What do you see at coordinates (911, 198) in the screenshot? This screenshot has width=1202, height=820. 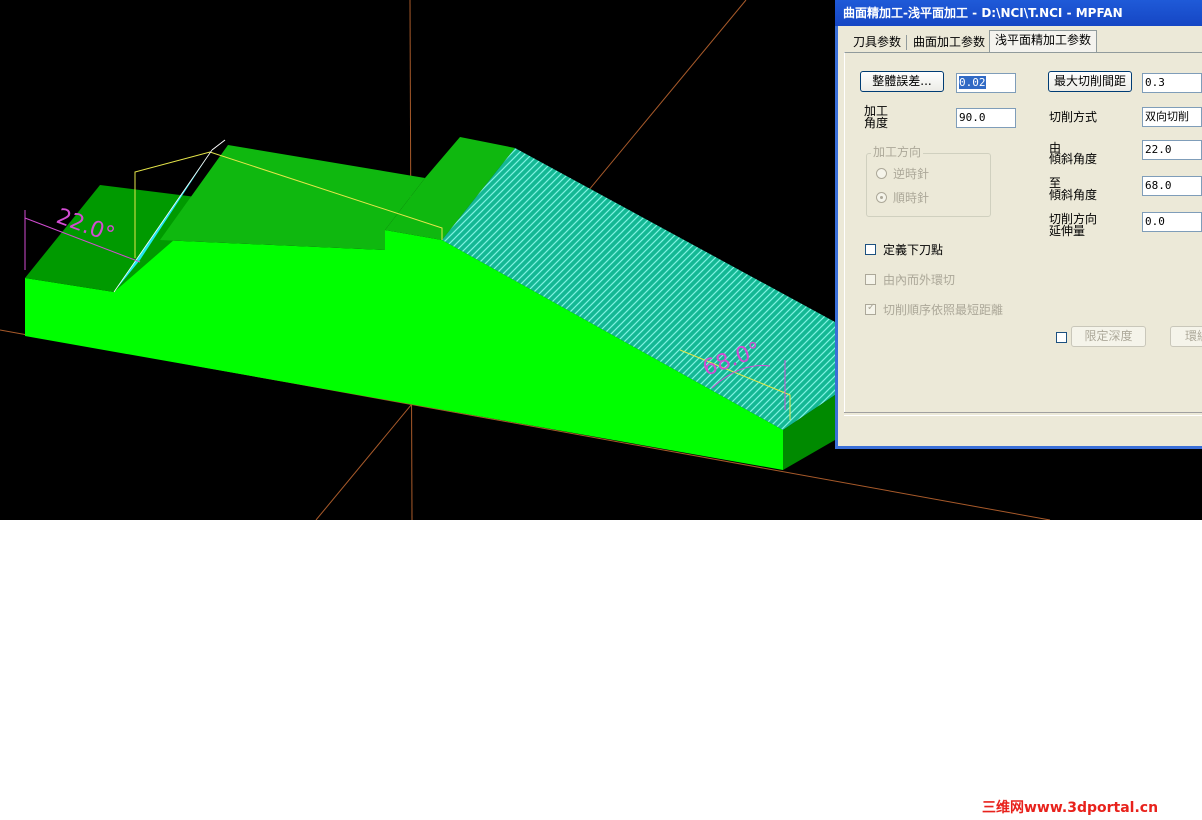 I see `cw-label: 順時針` at bounding box center [911, 198].